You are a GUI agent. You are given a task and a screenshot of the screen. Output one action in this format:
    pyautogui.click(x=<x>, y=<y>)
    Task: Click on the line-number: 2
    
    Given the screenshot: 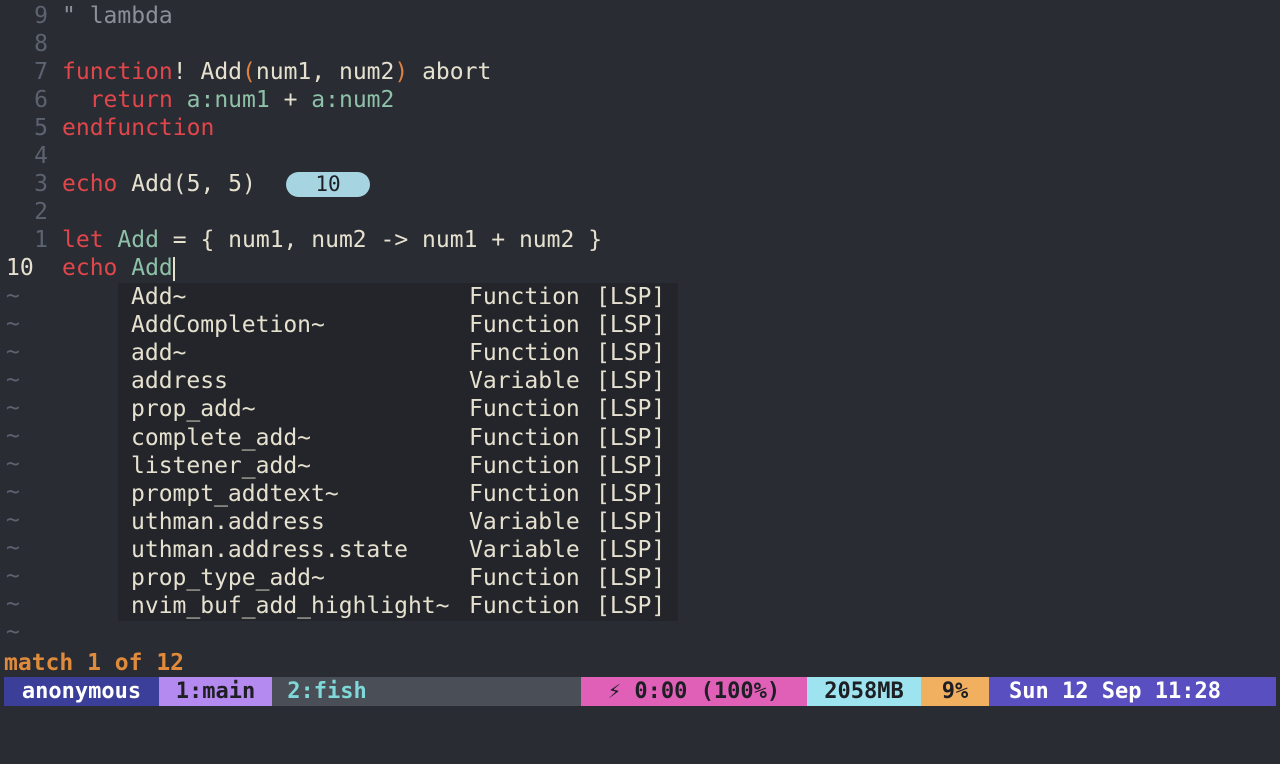 What is the action you would take?
    pyautogui.click(x=41, y=212)
    